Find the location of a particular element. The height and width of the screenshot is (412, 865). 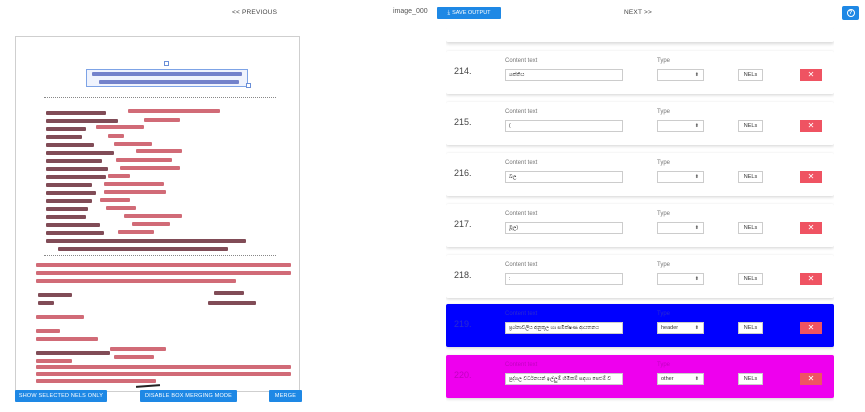

entry-card-partial is located at coordinates (640, 35).